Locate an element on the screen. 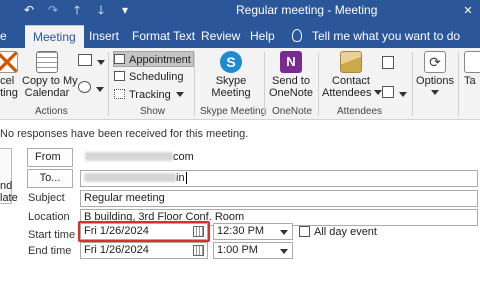 Image resolution: width=480 pixels, height=300 pixels. window-title: Regular meeting - Meeting is located at coordinates (307, 10).